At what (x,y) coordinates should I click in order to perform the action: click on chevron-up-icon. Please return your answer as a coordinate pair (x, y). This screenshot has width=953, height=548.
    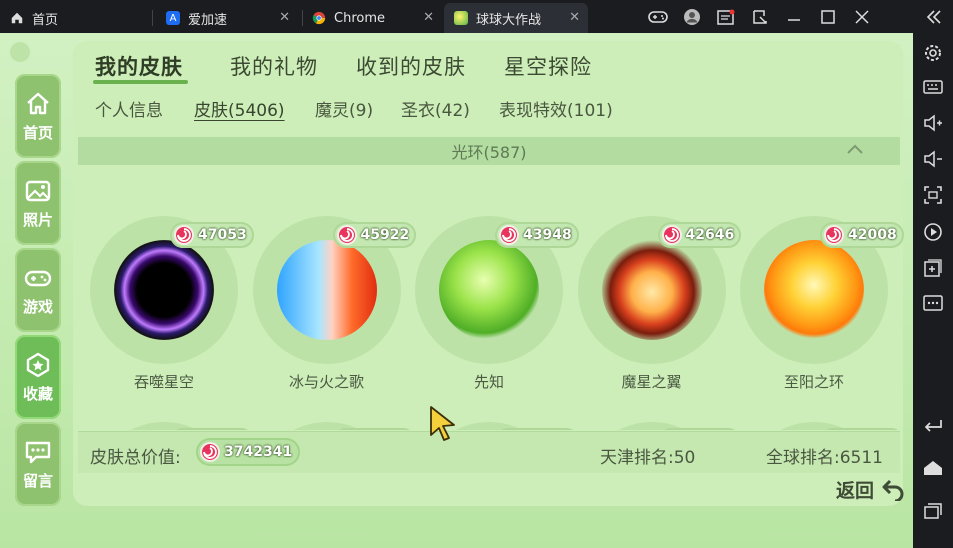
    Looking at the image, I should click on (855, 150).